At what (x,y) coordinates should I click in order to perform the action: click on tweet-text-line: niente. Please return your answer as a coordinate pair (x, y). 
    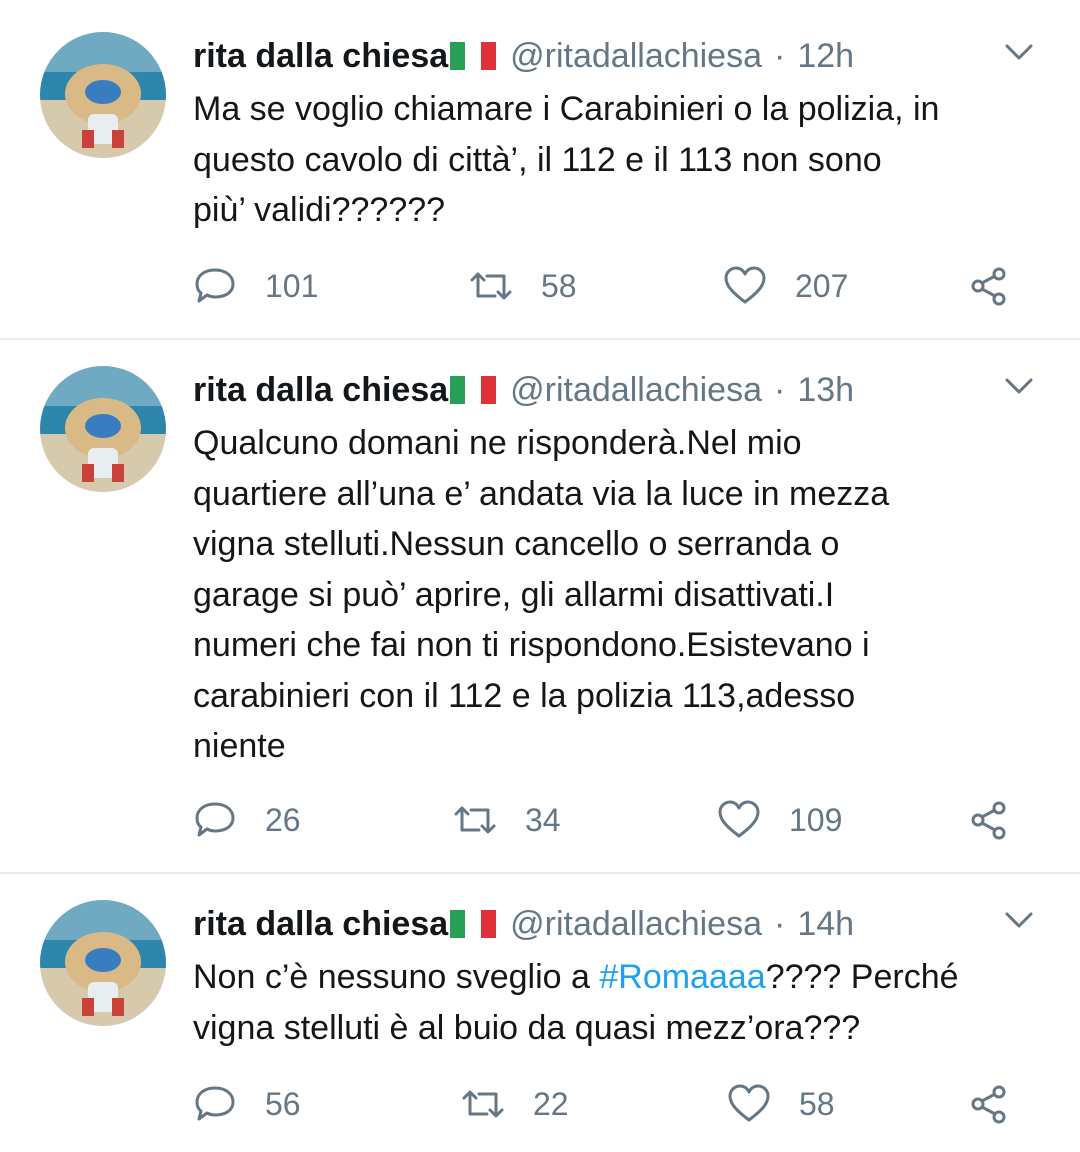
    Looking at the image, I should click on (239, 746).